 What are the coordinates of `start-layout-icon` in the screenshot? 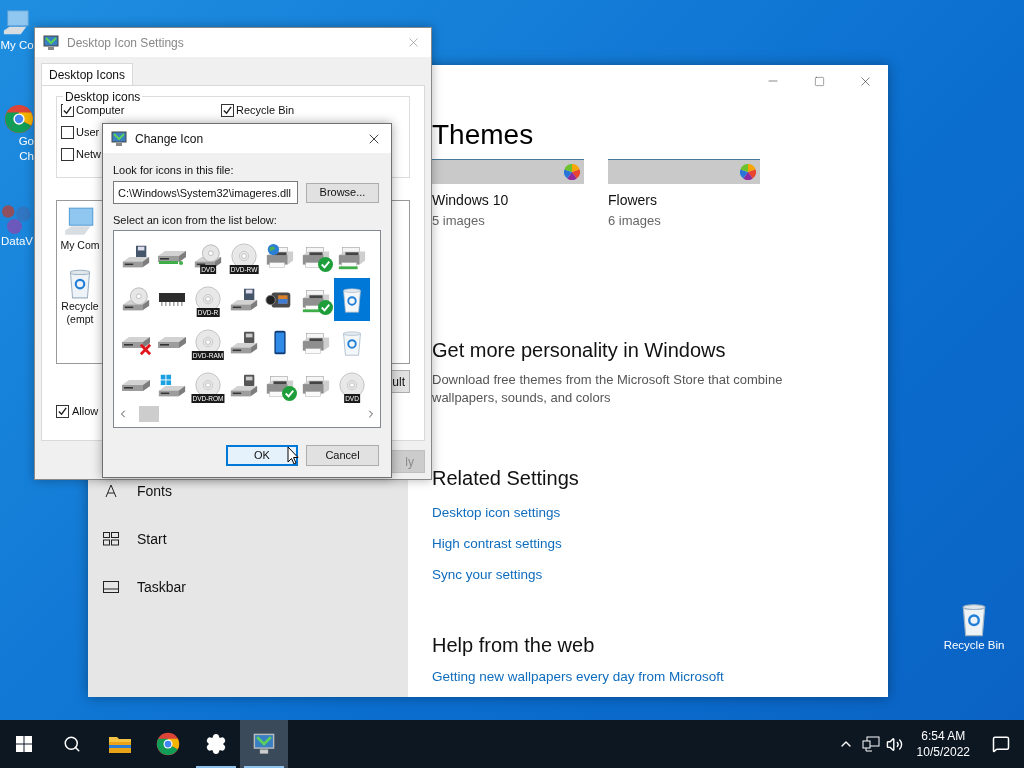 It's located at (111, 539).